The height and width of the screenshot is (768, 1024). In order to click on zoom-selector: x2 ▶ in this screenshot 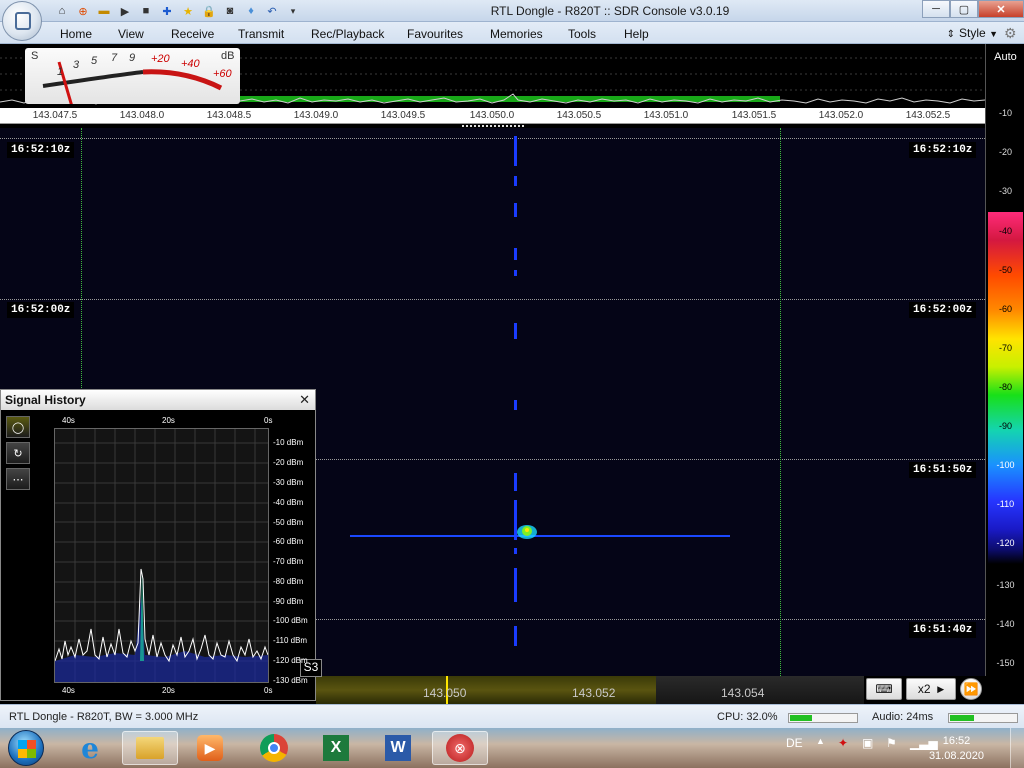, I will do `click(931, 689)`.